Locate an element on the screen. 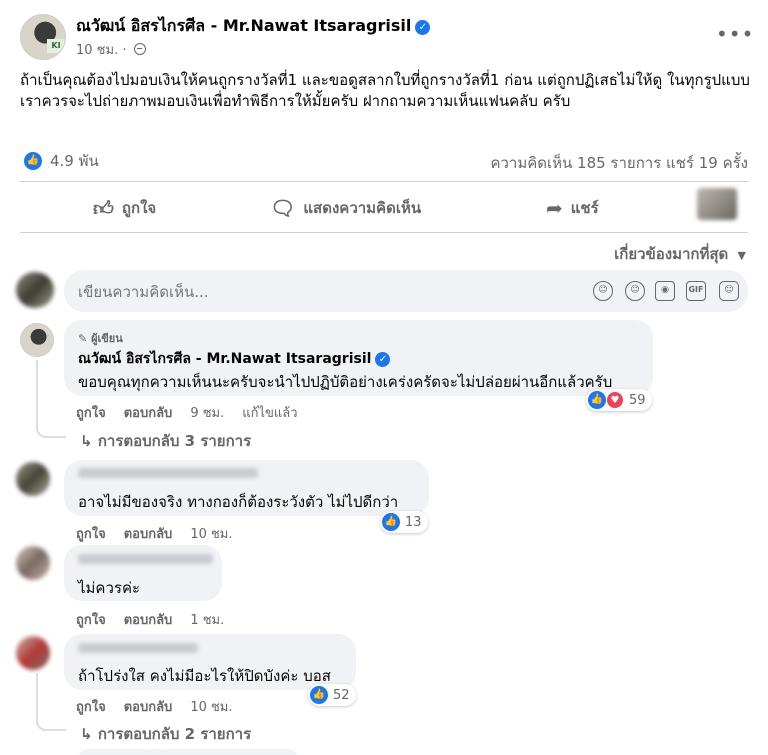  edited-label: แก้ไขแล้ว is located at coordinates (270, 413).